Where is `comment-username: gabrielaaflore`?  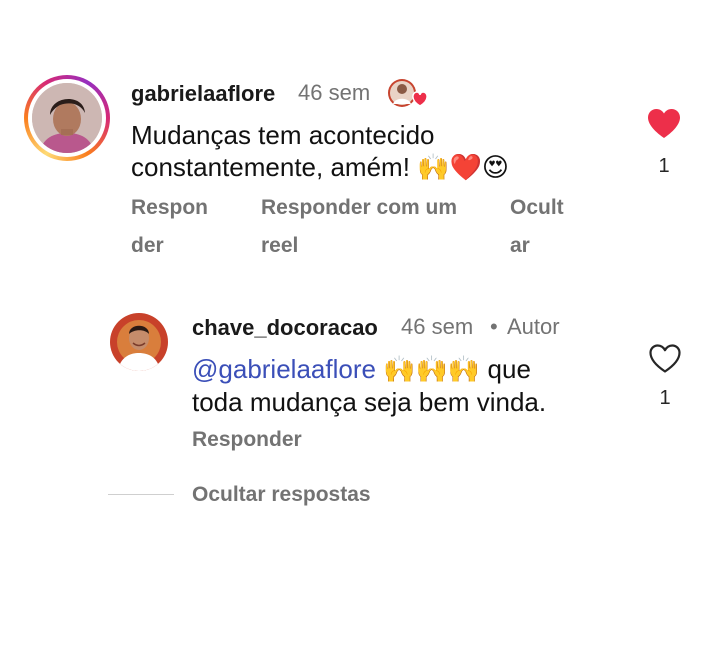 comment-username: gabrielaaflore is located at coordinates (203, 94).